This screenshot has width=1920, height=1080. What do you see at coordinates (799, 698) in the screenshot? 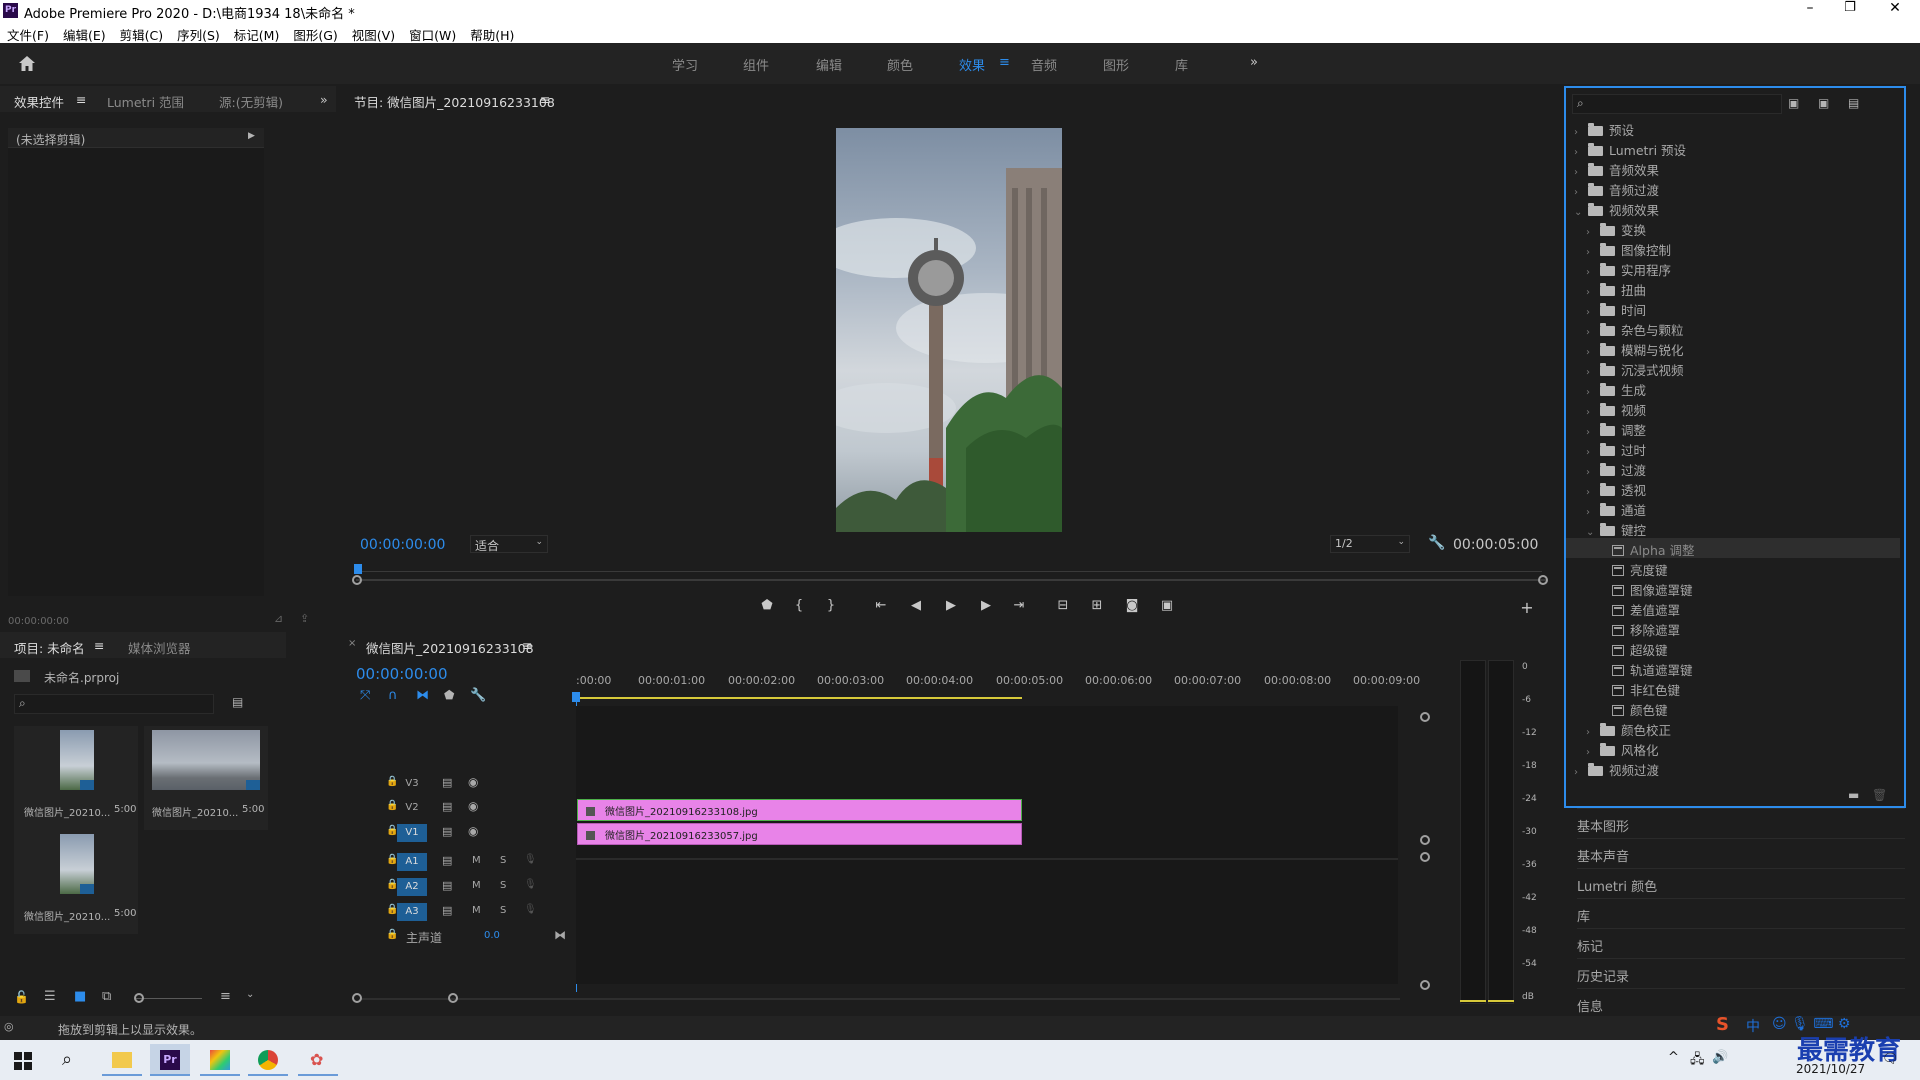
I see `work-area-bar` at bounding box center [799, 698].